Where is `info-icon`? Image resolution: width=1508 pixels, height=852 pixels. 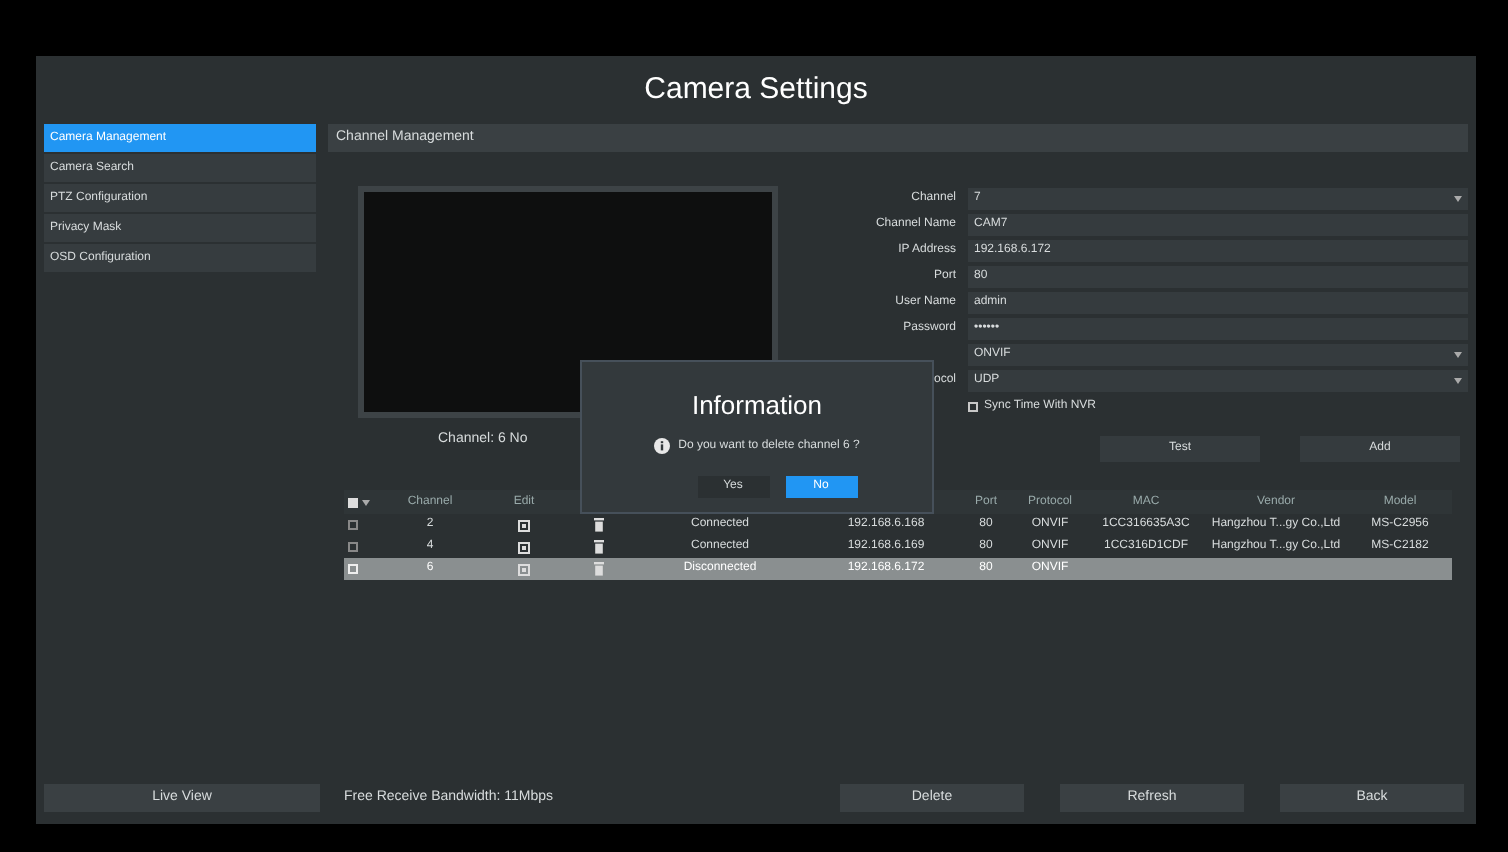
info-icon is located at coordinates (662, 446).